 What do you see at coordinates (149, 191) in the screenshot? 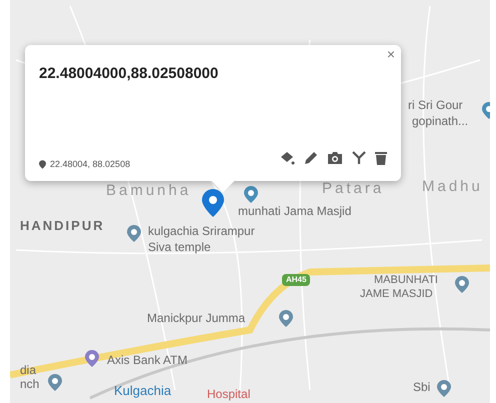
I see `area-label: Bamunha` at bounding box center [149, 191].